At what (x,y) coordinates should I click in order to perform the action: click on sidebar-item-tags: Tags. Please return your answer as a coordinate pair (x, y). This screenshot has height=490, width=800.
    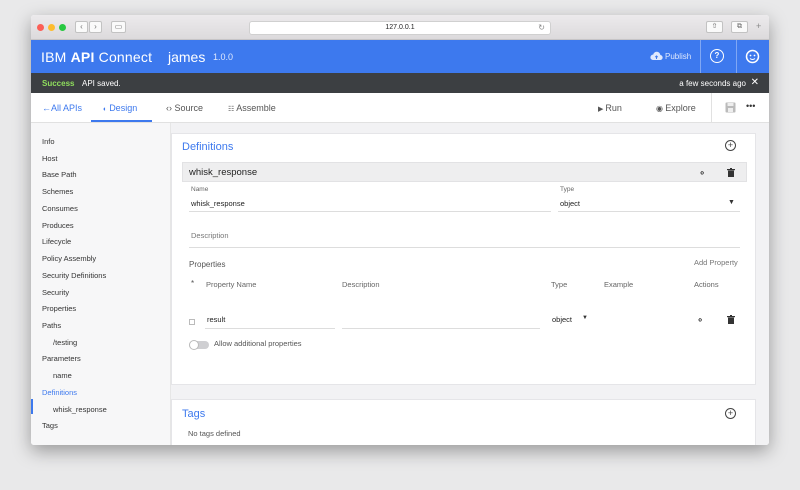
    Looking at the image, I should click on (50, 425).